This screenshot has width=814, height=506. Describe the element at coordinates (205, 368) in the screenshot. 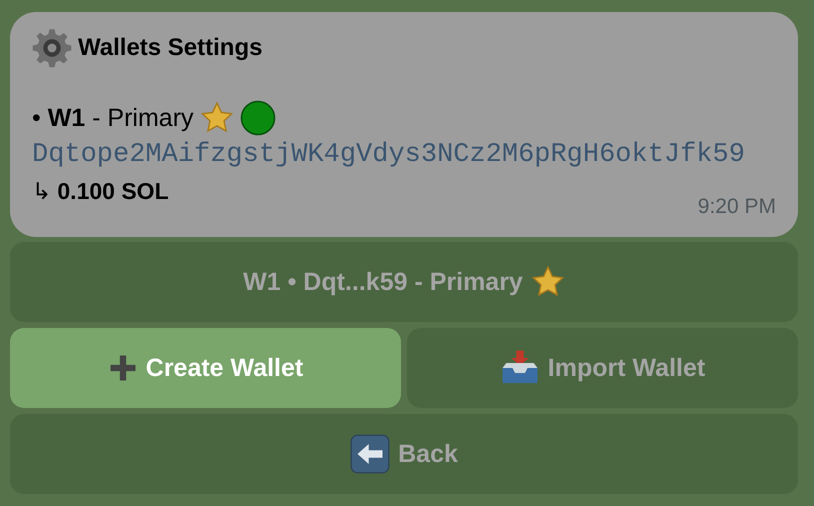

I see `keyboard-button: Create Wallet` at that location.